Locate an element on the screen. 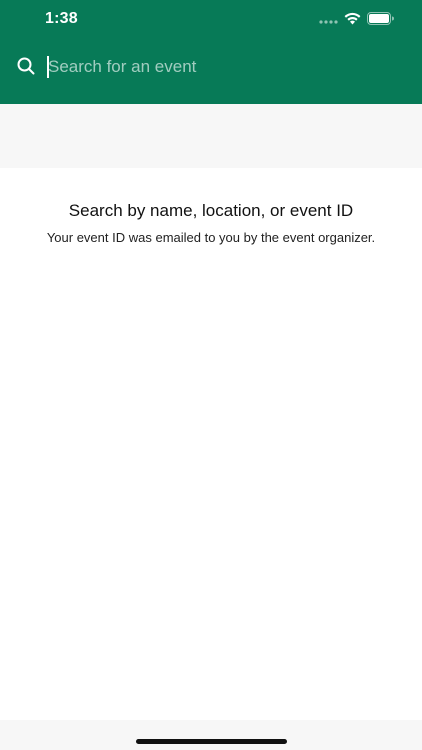 This screenshot has width=422, height=750. home-indicator is located at coordinates (211, 741).